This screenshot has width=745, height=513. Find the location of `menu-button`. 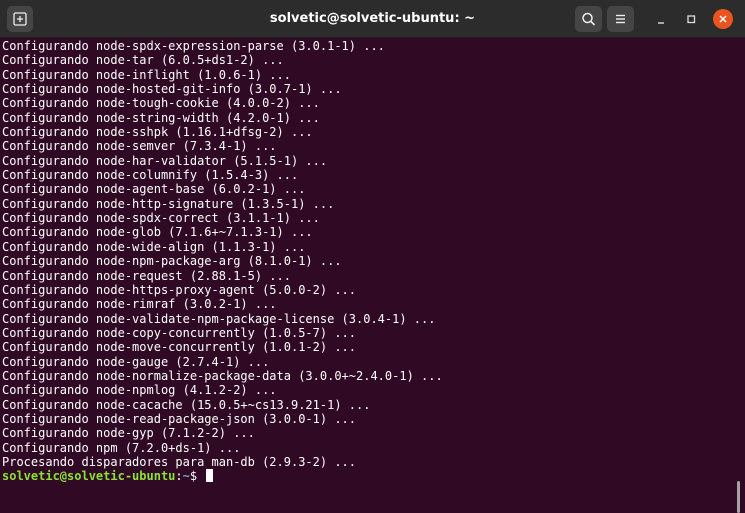

menu-button is located at coordinates (620, 19).